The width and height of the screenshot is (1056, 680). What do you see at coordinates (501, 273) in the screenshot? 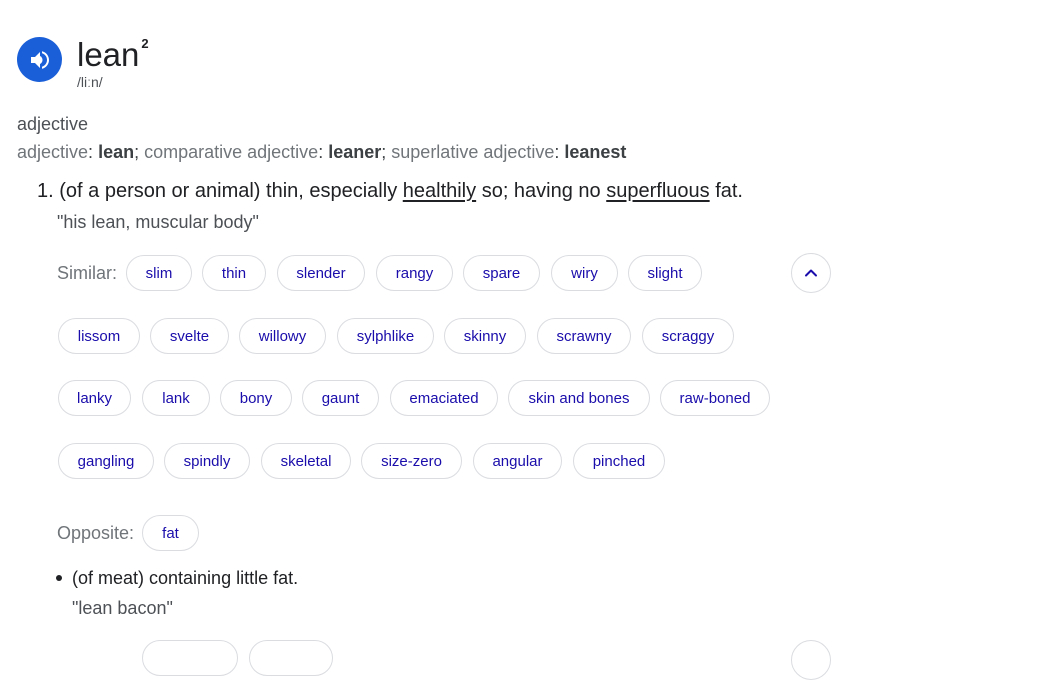
I see `synonym-chip: spare` at bounding box center [501, 273].